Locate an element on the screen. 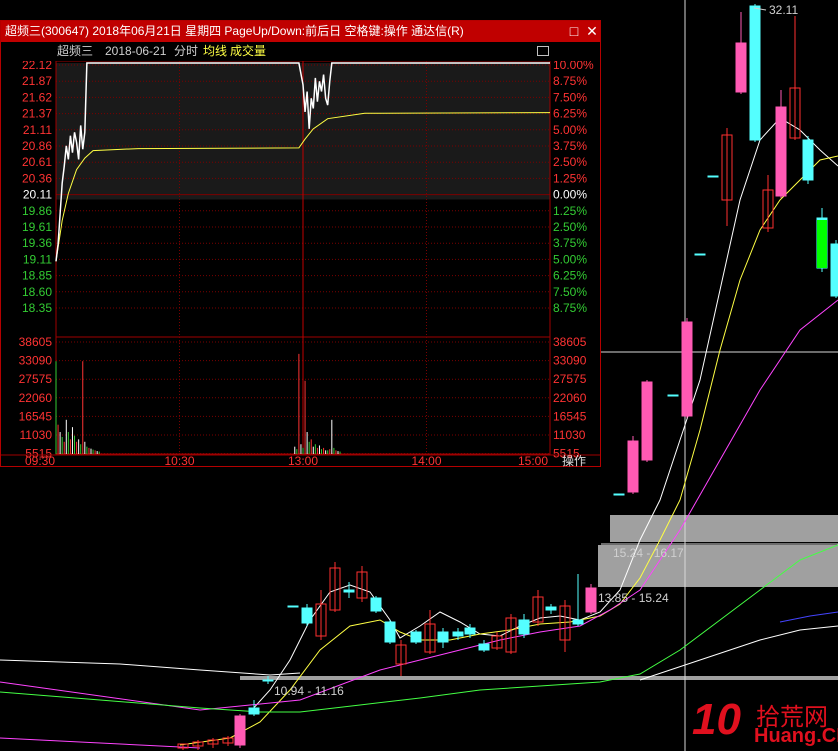 This screenshot has width=838, height=751. price-tick-label: 22.12 is located at coordinates (37, 66).